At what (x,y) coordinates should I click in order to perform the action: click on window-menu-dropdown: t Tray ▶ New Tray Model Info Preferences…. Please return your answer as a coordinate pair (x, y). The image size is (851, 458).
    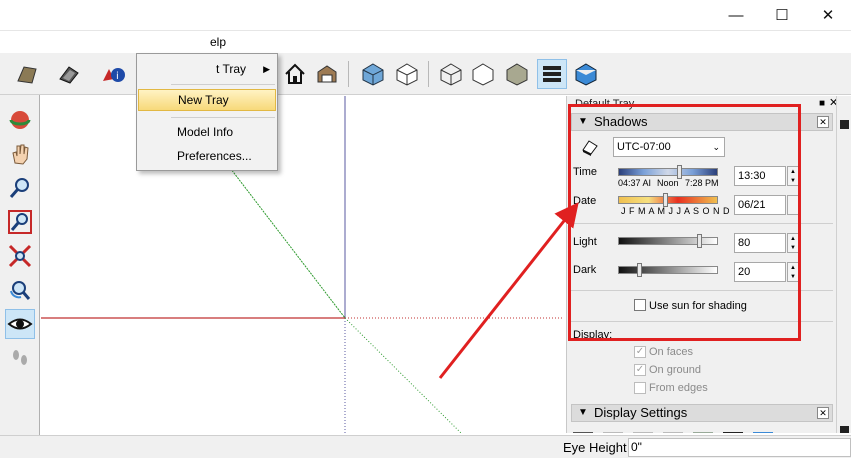
    Looking at the image, I should click on (207, 112).